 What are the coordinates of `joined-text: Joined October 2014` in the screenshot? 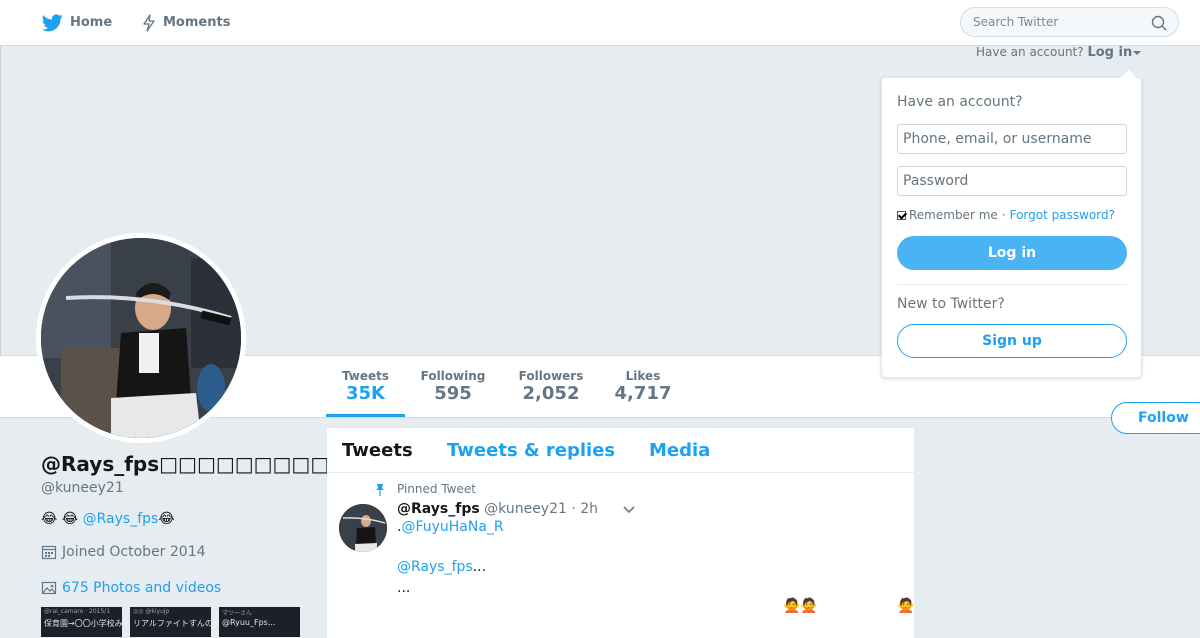 It's located at (134, 552).